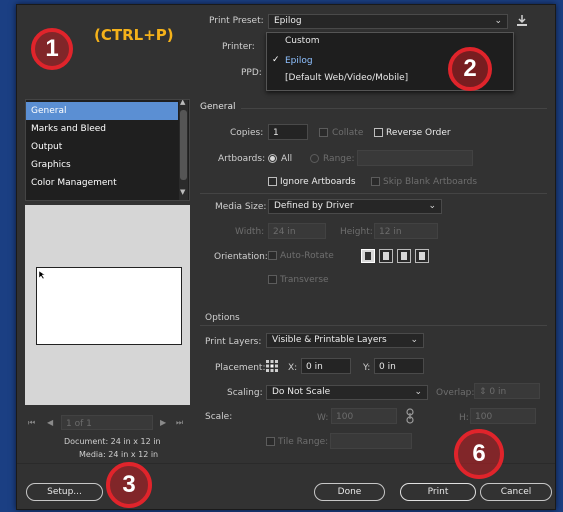 The image size is (563, 512). Describe the element at coordinates (479, 454) in the screenshot. I see `step-6-marker: 6` at that location.